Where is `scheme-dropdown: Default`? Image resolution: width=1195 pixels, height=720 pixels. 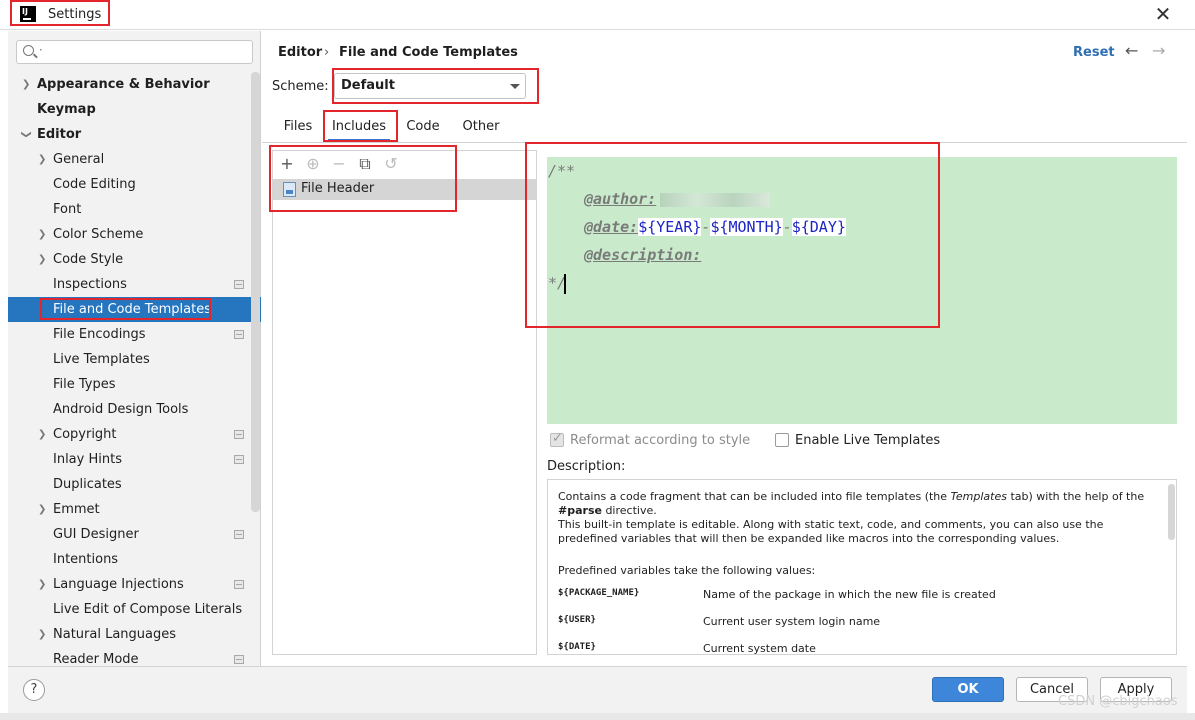
scheme-dropdown: Default is located at coordinates (430, 86).